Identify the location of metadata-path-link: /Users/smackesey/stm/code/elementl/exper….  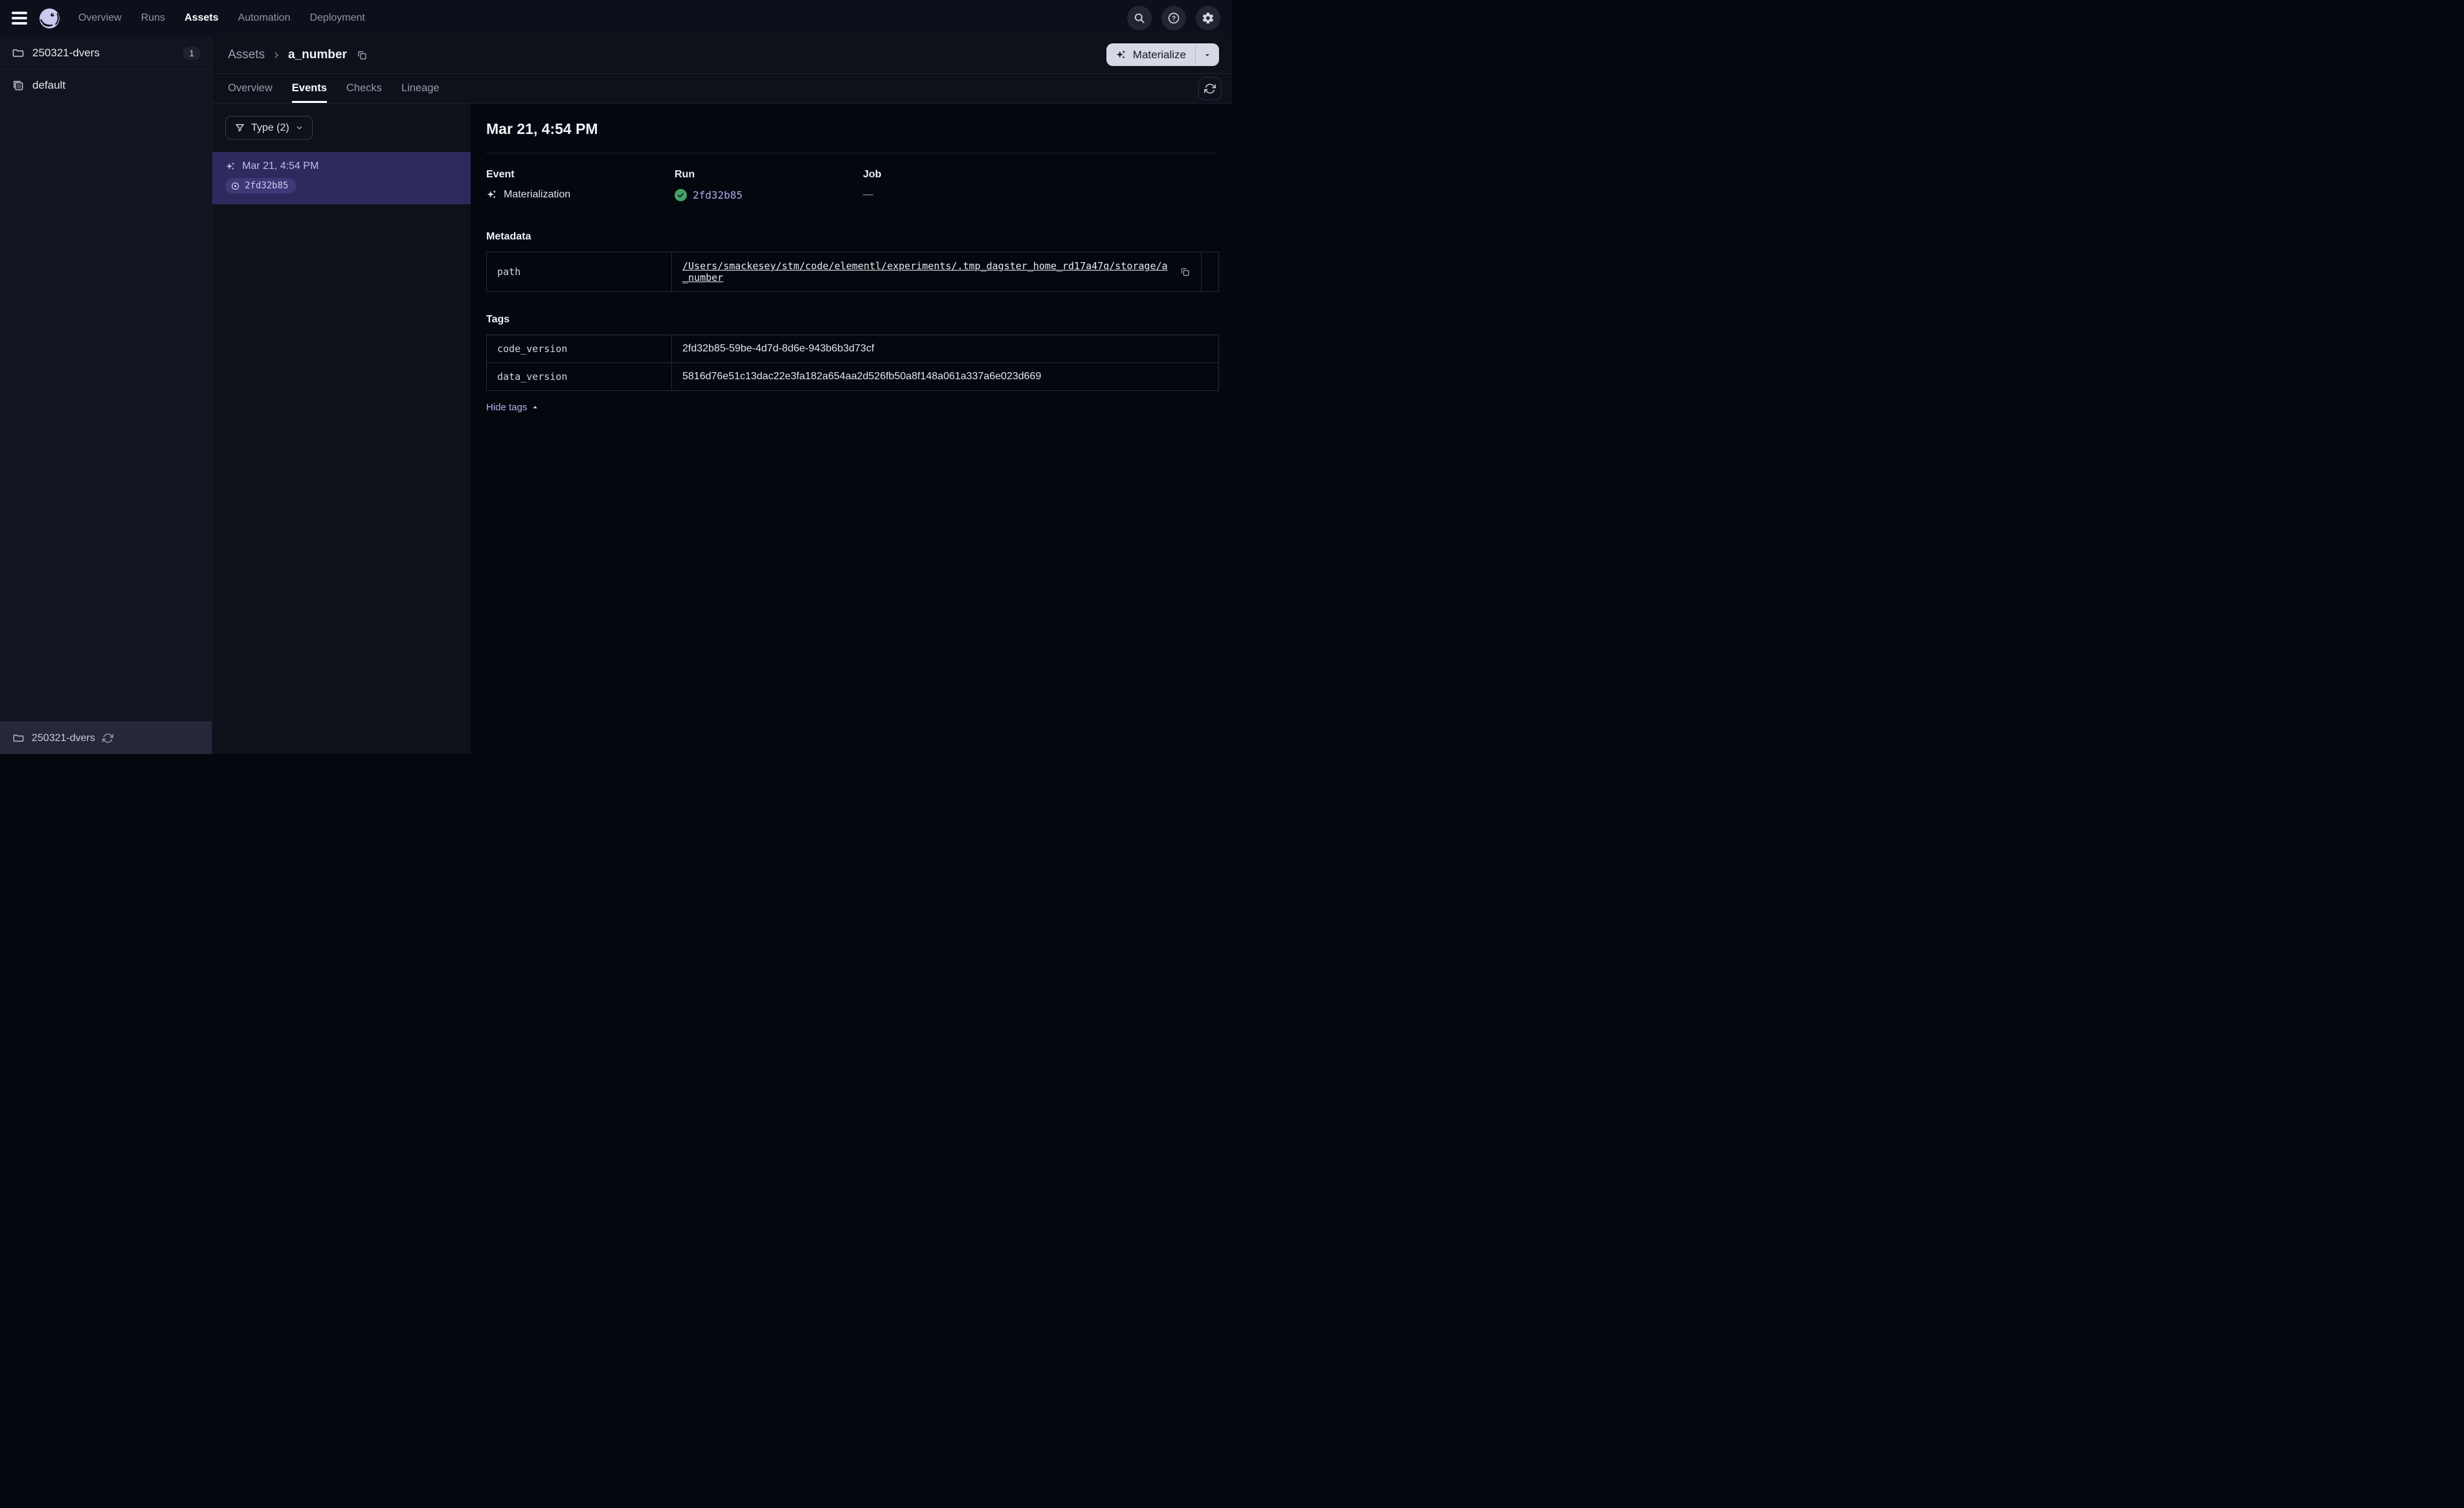
(926, 271).